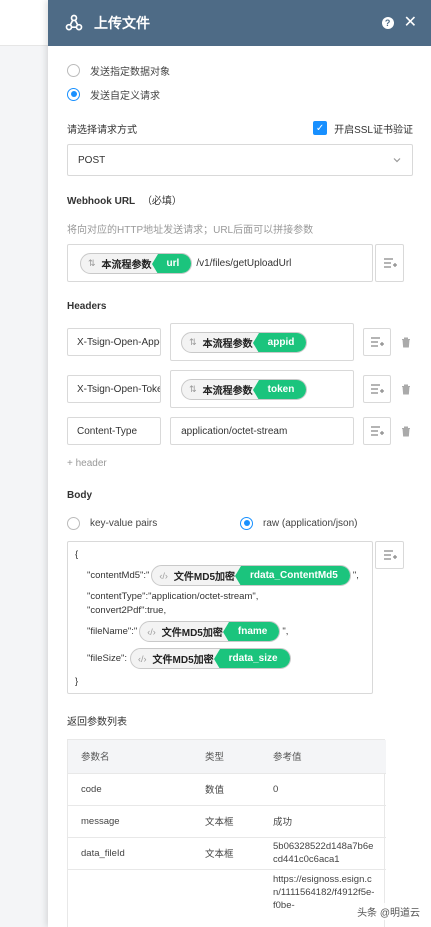 The height and width of the screenshot is (927, 431). I want to click on ssl-label: 开启SSL证书验证, so click(373, 130).